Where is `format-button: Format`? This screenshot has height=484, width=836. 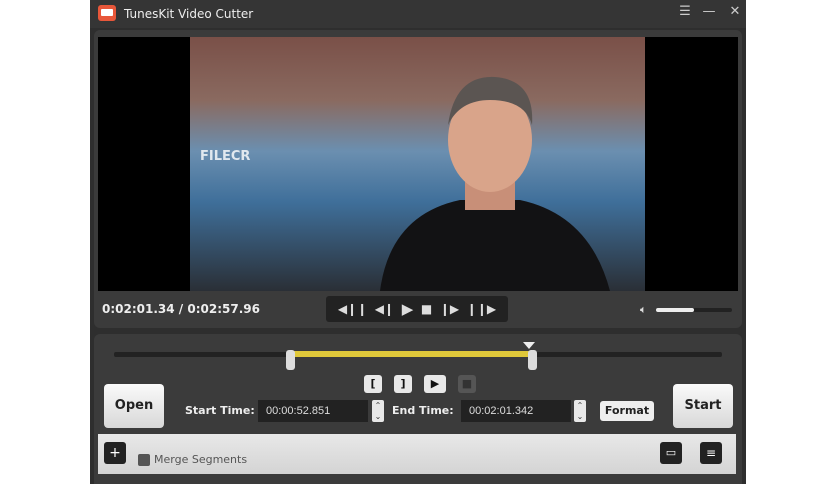 format-button: Format is located at coordinates (627, 411).